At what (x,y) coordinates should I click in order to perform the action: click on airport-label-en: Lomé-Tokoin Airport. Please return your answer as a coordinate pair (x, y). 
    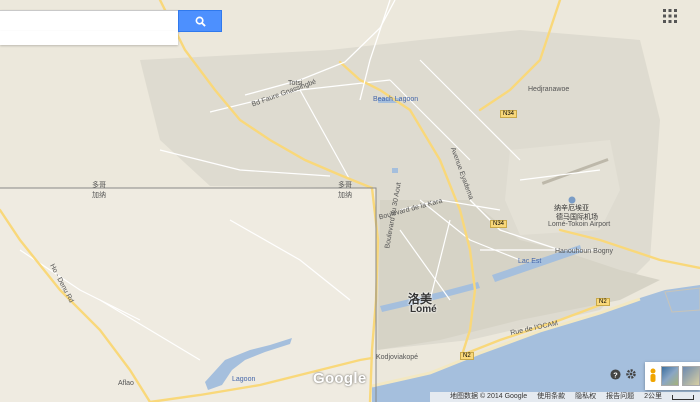
    Looking at the image, I should click on (579, 224).